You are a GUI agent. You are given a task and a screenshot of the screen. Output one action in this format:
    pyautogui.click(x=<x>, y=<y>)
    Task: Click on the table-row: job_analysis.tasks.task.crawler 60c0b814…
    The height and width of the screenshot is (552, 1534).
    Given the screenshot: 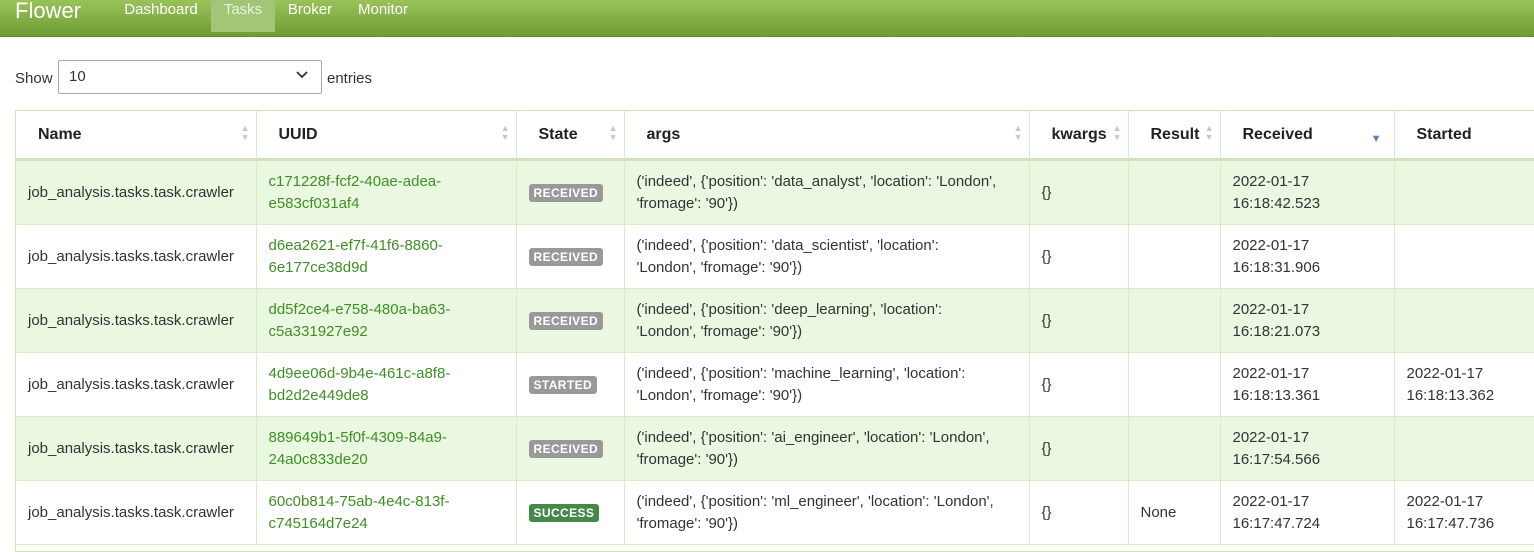 What is the action you would take?
    pyautogui.click(x=775, y=512)
    